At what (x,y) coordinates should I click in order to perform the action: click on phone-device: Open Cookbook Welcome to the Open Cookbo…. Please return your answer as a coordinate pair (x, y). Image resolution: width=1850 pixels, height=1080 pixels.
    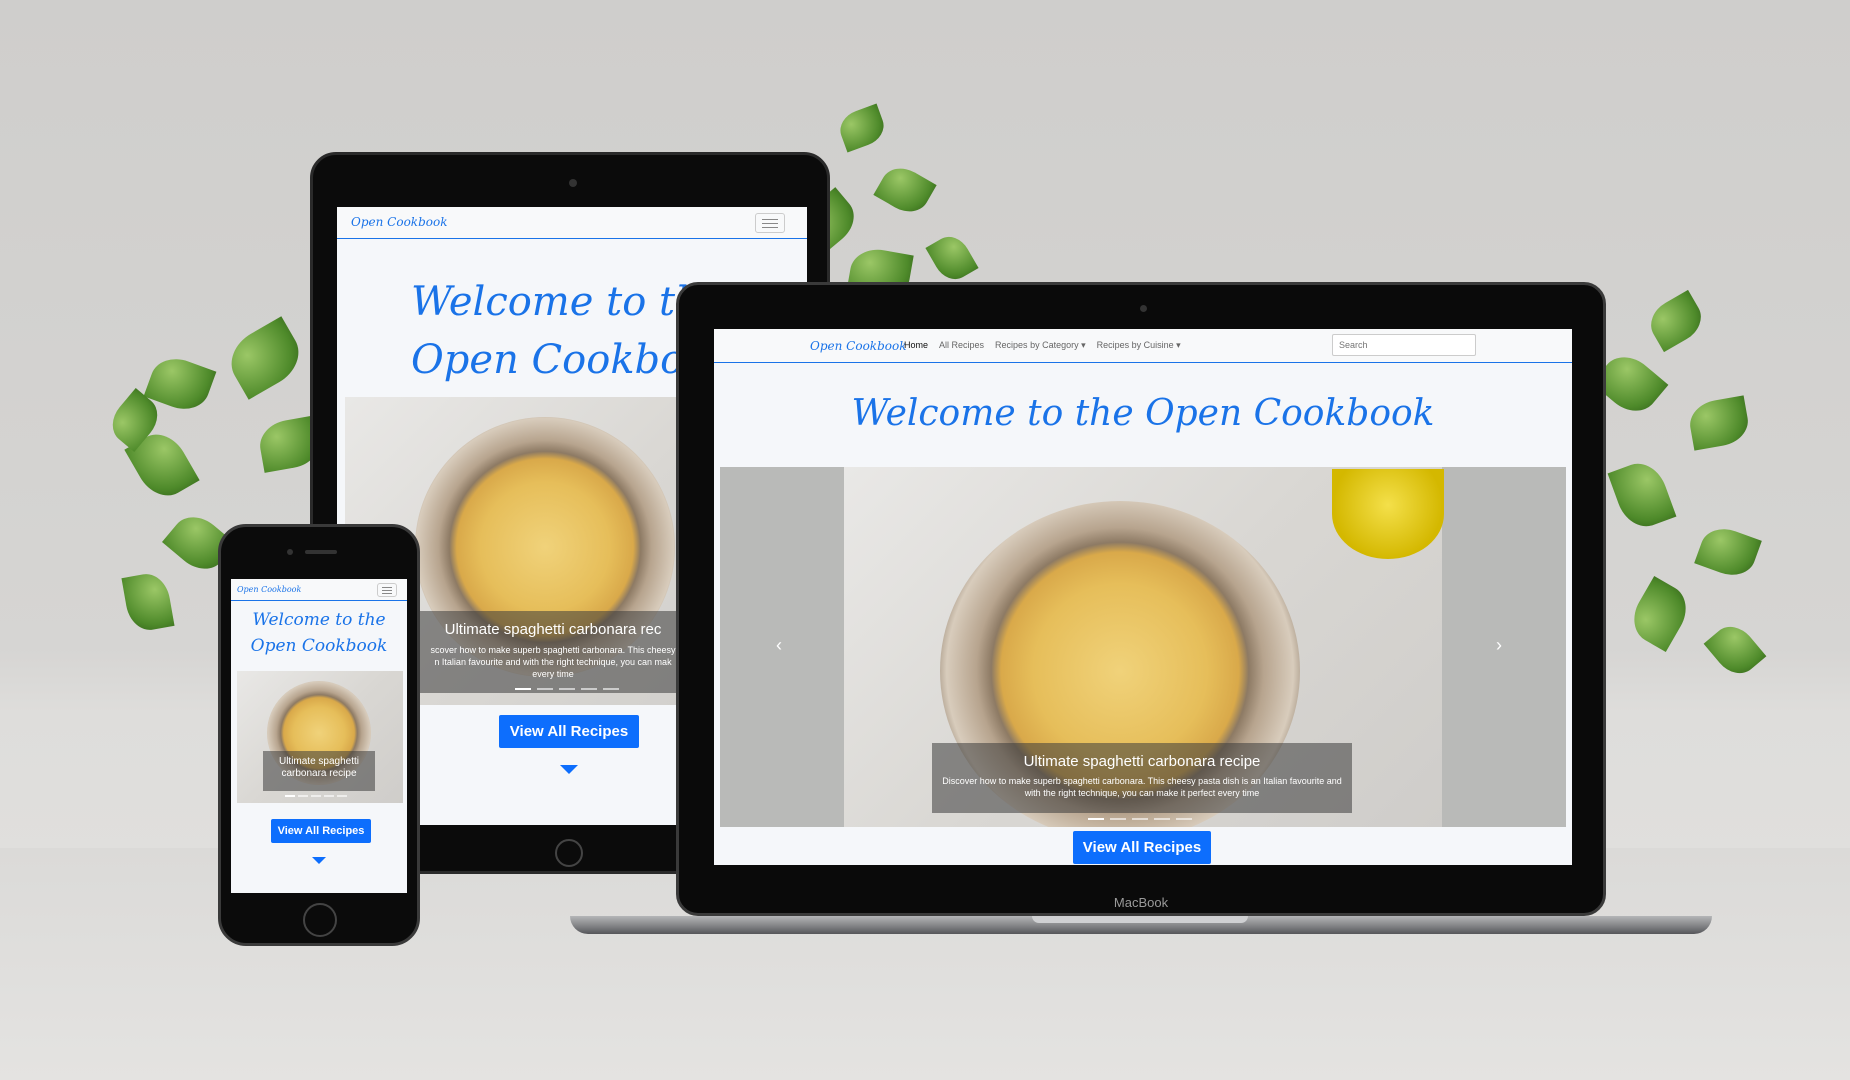
    Looking at the image, I should click on (319, 735).